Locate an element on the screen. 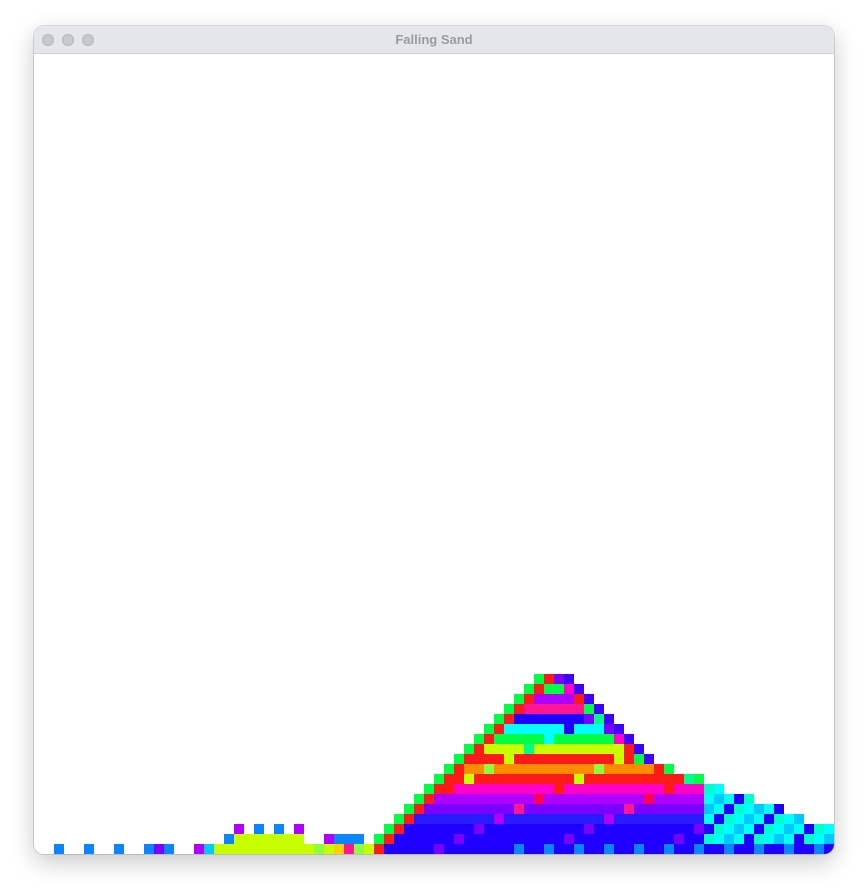 This screenshot has width=868, height=896. window-title: Falling Sand is located at coordinates (434, 39).